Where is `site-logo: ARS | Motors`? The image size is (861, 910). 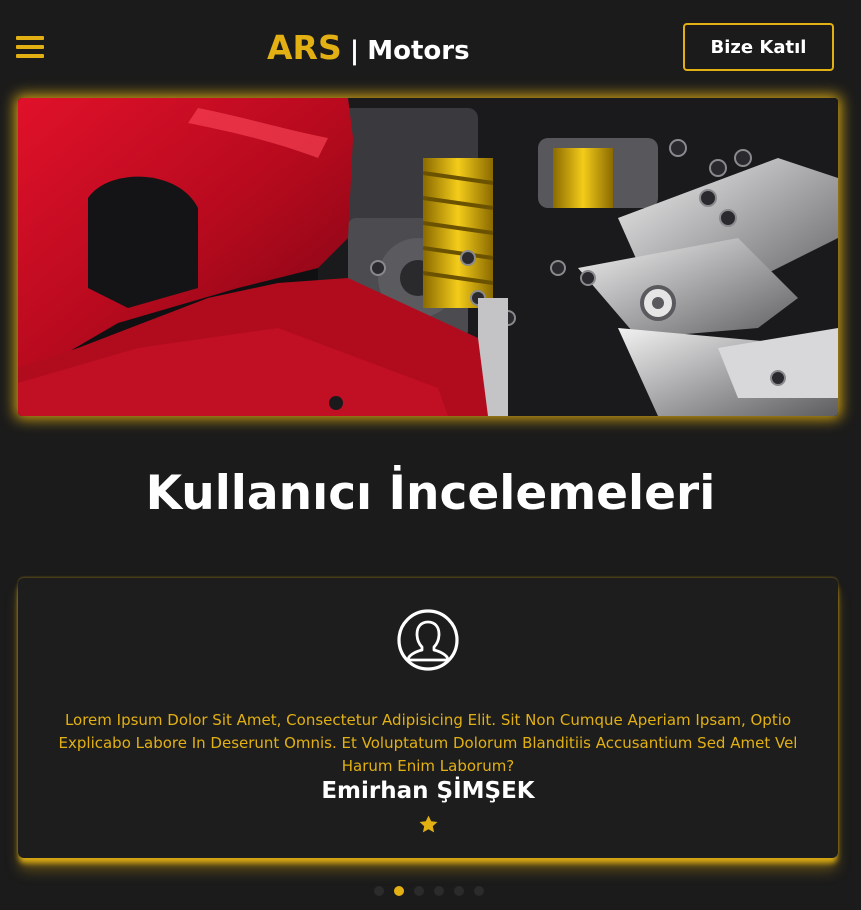 site-logo: ARS | Motors is located at coordinates (368, 47).